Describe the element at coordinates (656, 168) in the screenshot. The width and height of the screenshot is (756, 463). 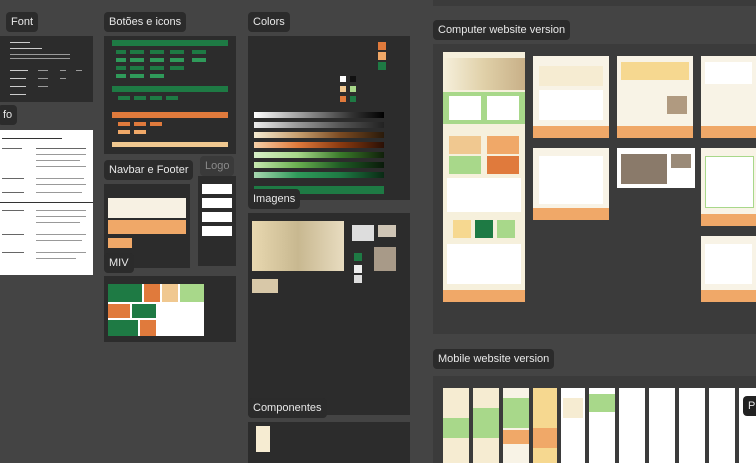
I see `desktop-frame-video` at that location.